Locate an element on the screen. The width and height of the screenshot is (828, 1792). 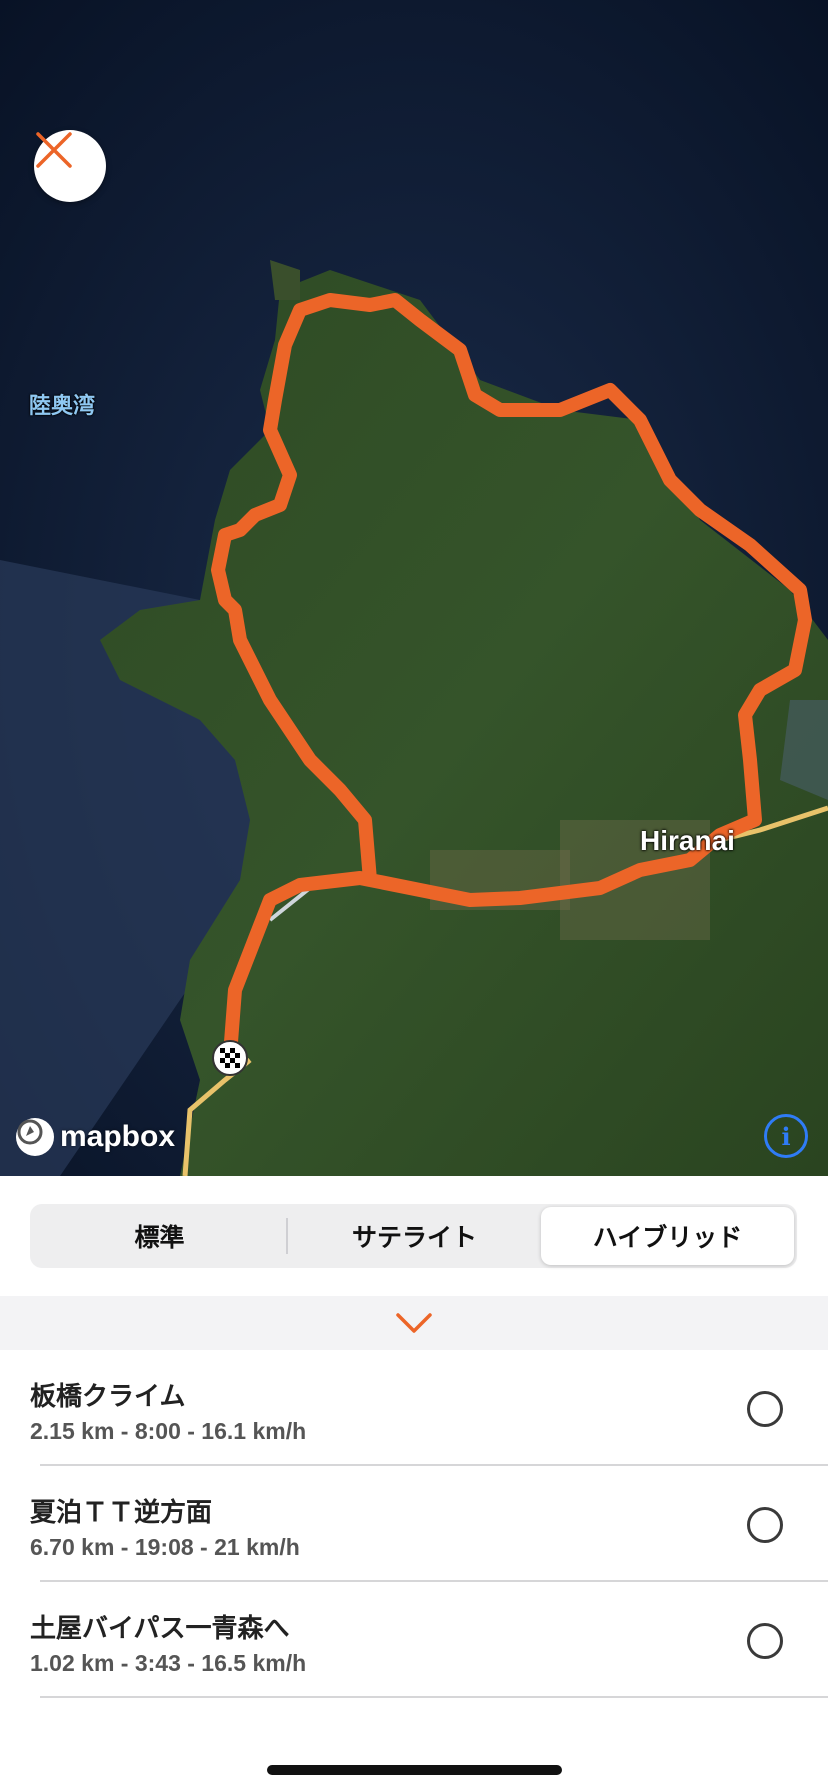
segment-stats: 6.70 km - 19:08 - 21 km/h is located at coordinates (165, 1547).